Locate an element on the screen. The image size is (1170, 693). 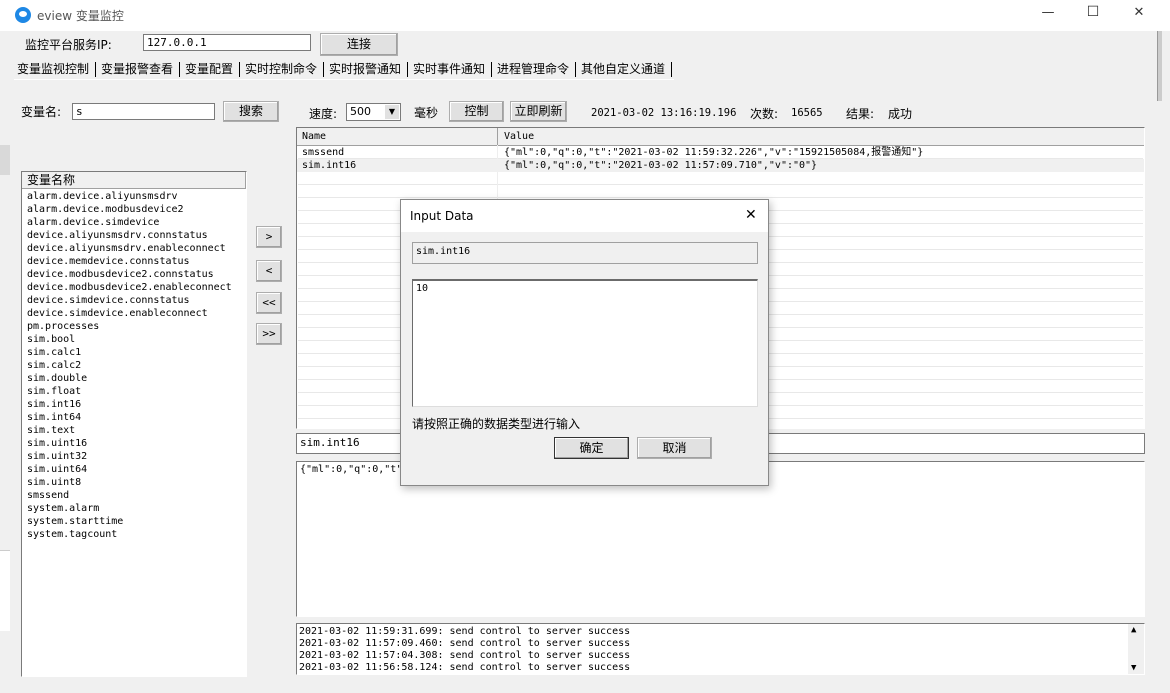
log-scrollbar: ▲ ▼ is located at coordinates (1136, 649).